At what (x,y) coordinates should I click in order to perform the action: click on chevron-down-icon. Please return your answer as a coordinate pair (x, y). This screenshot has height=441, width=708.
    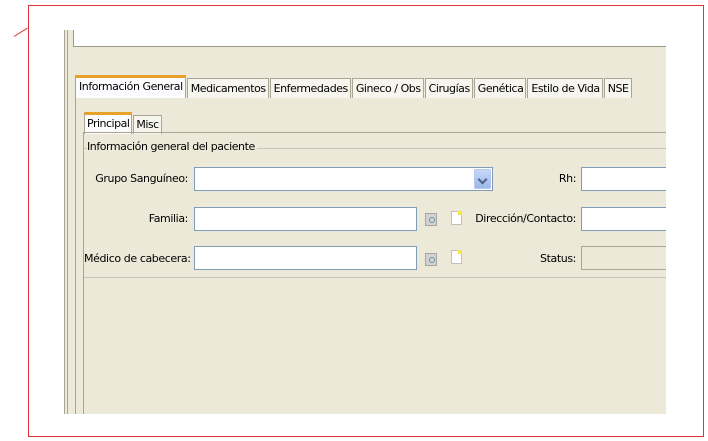
    Looking at the image, I should click on (482, 179).